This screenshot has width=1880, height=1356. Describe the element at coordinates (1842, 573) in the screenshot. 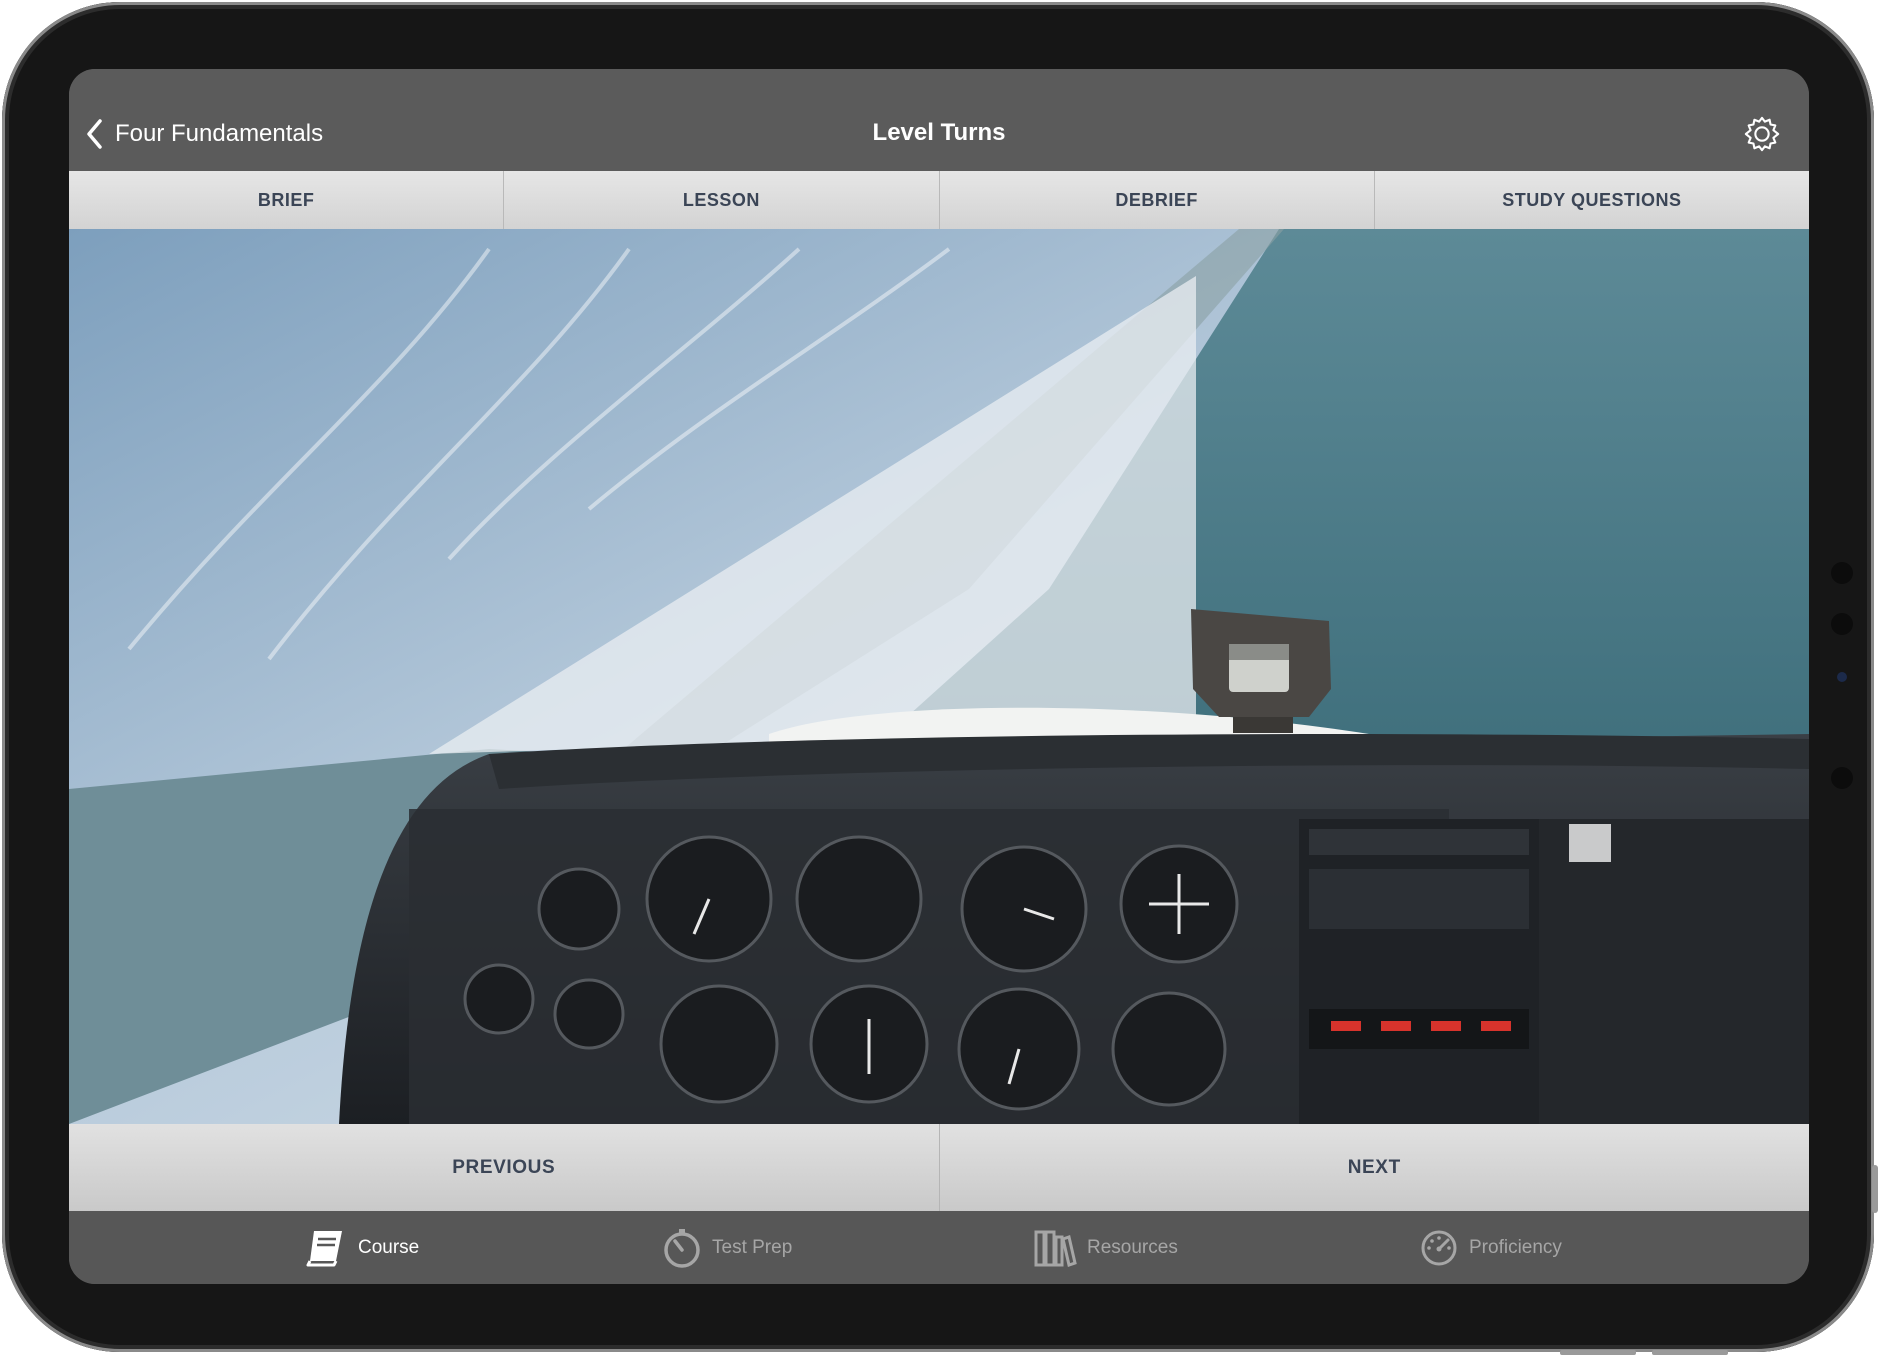

I see `camera-dot` at that location.